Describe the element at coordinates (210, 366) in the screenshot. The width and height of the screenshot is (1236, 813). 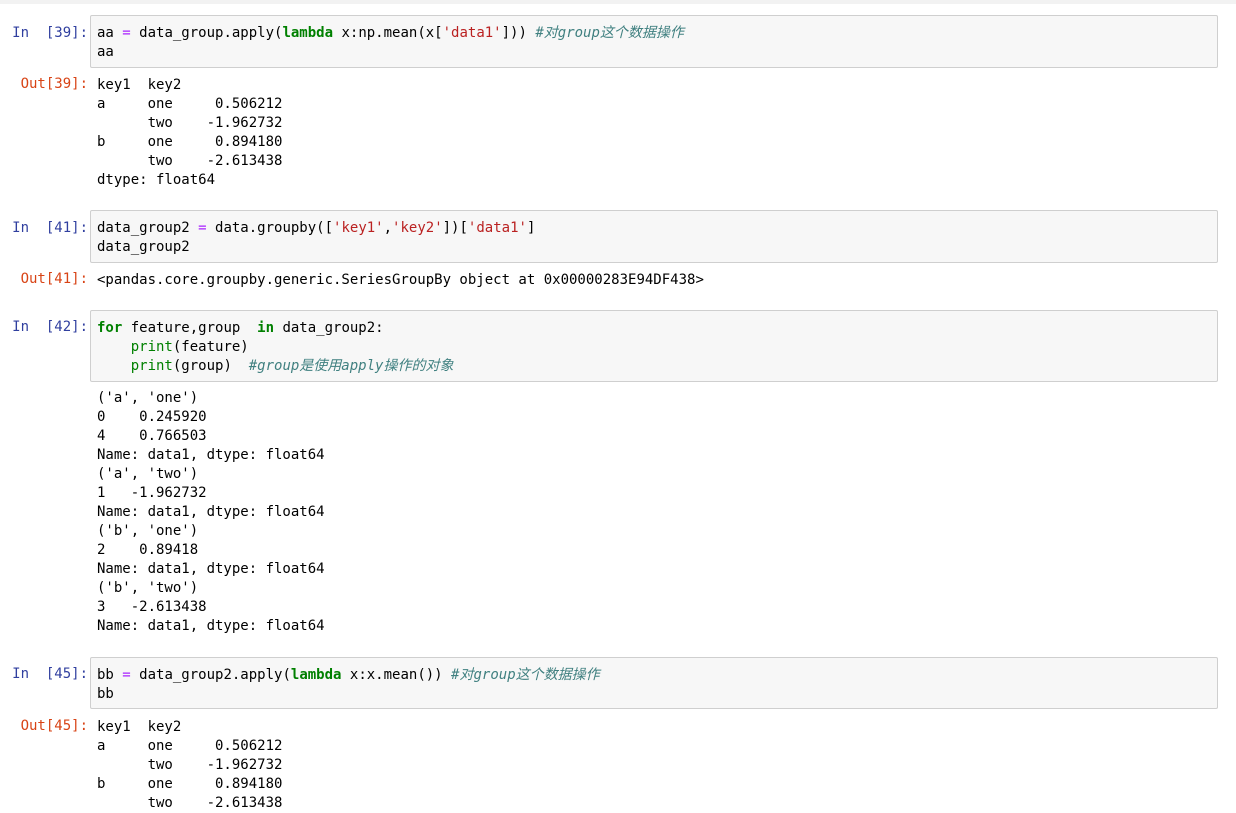
I see `code-token: (group)` at that location.